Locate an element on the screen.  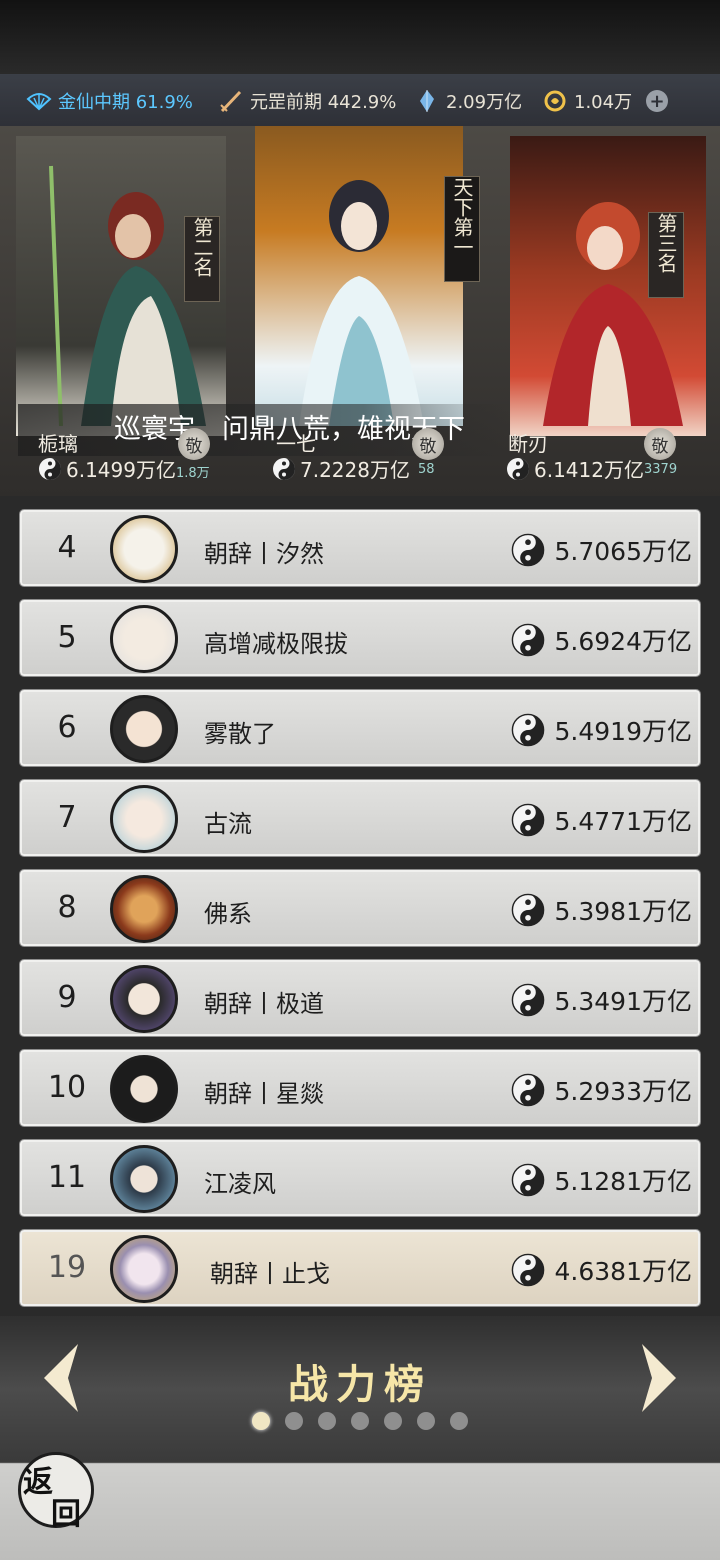
coin-text: 1.04万 is located at coordinates (603, 102).